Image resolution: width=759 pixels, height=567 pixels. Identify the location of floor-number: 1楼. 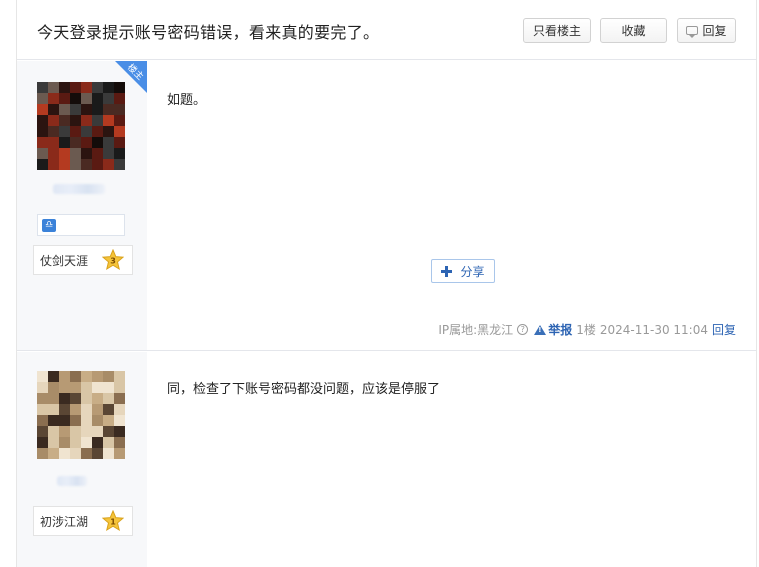
(586, 330).